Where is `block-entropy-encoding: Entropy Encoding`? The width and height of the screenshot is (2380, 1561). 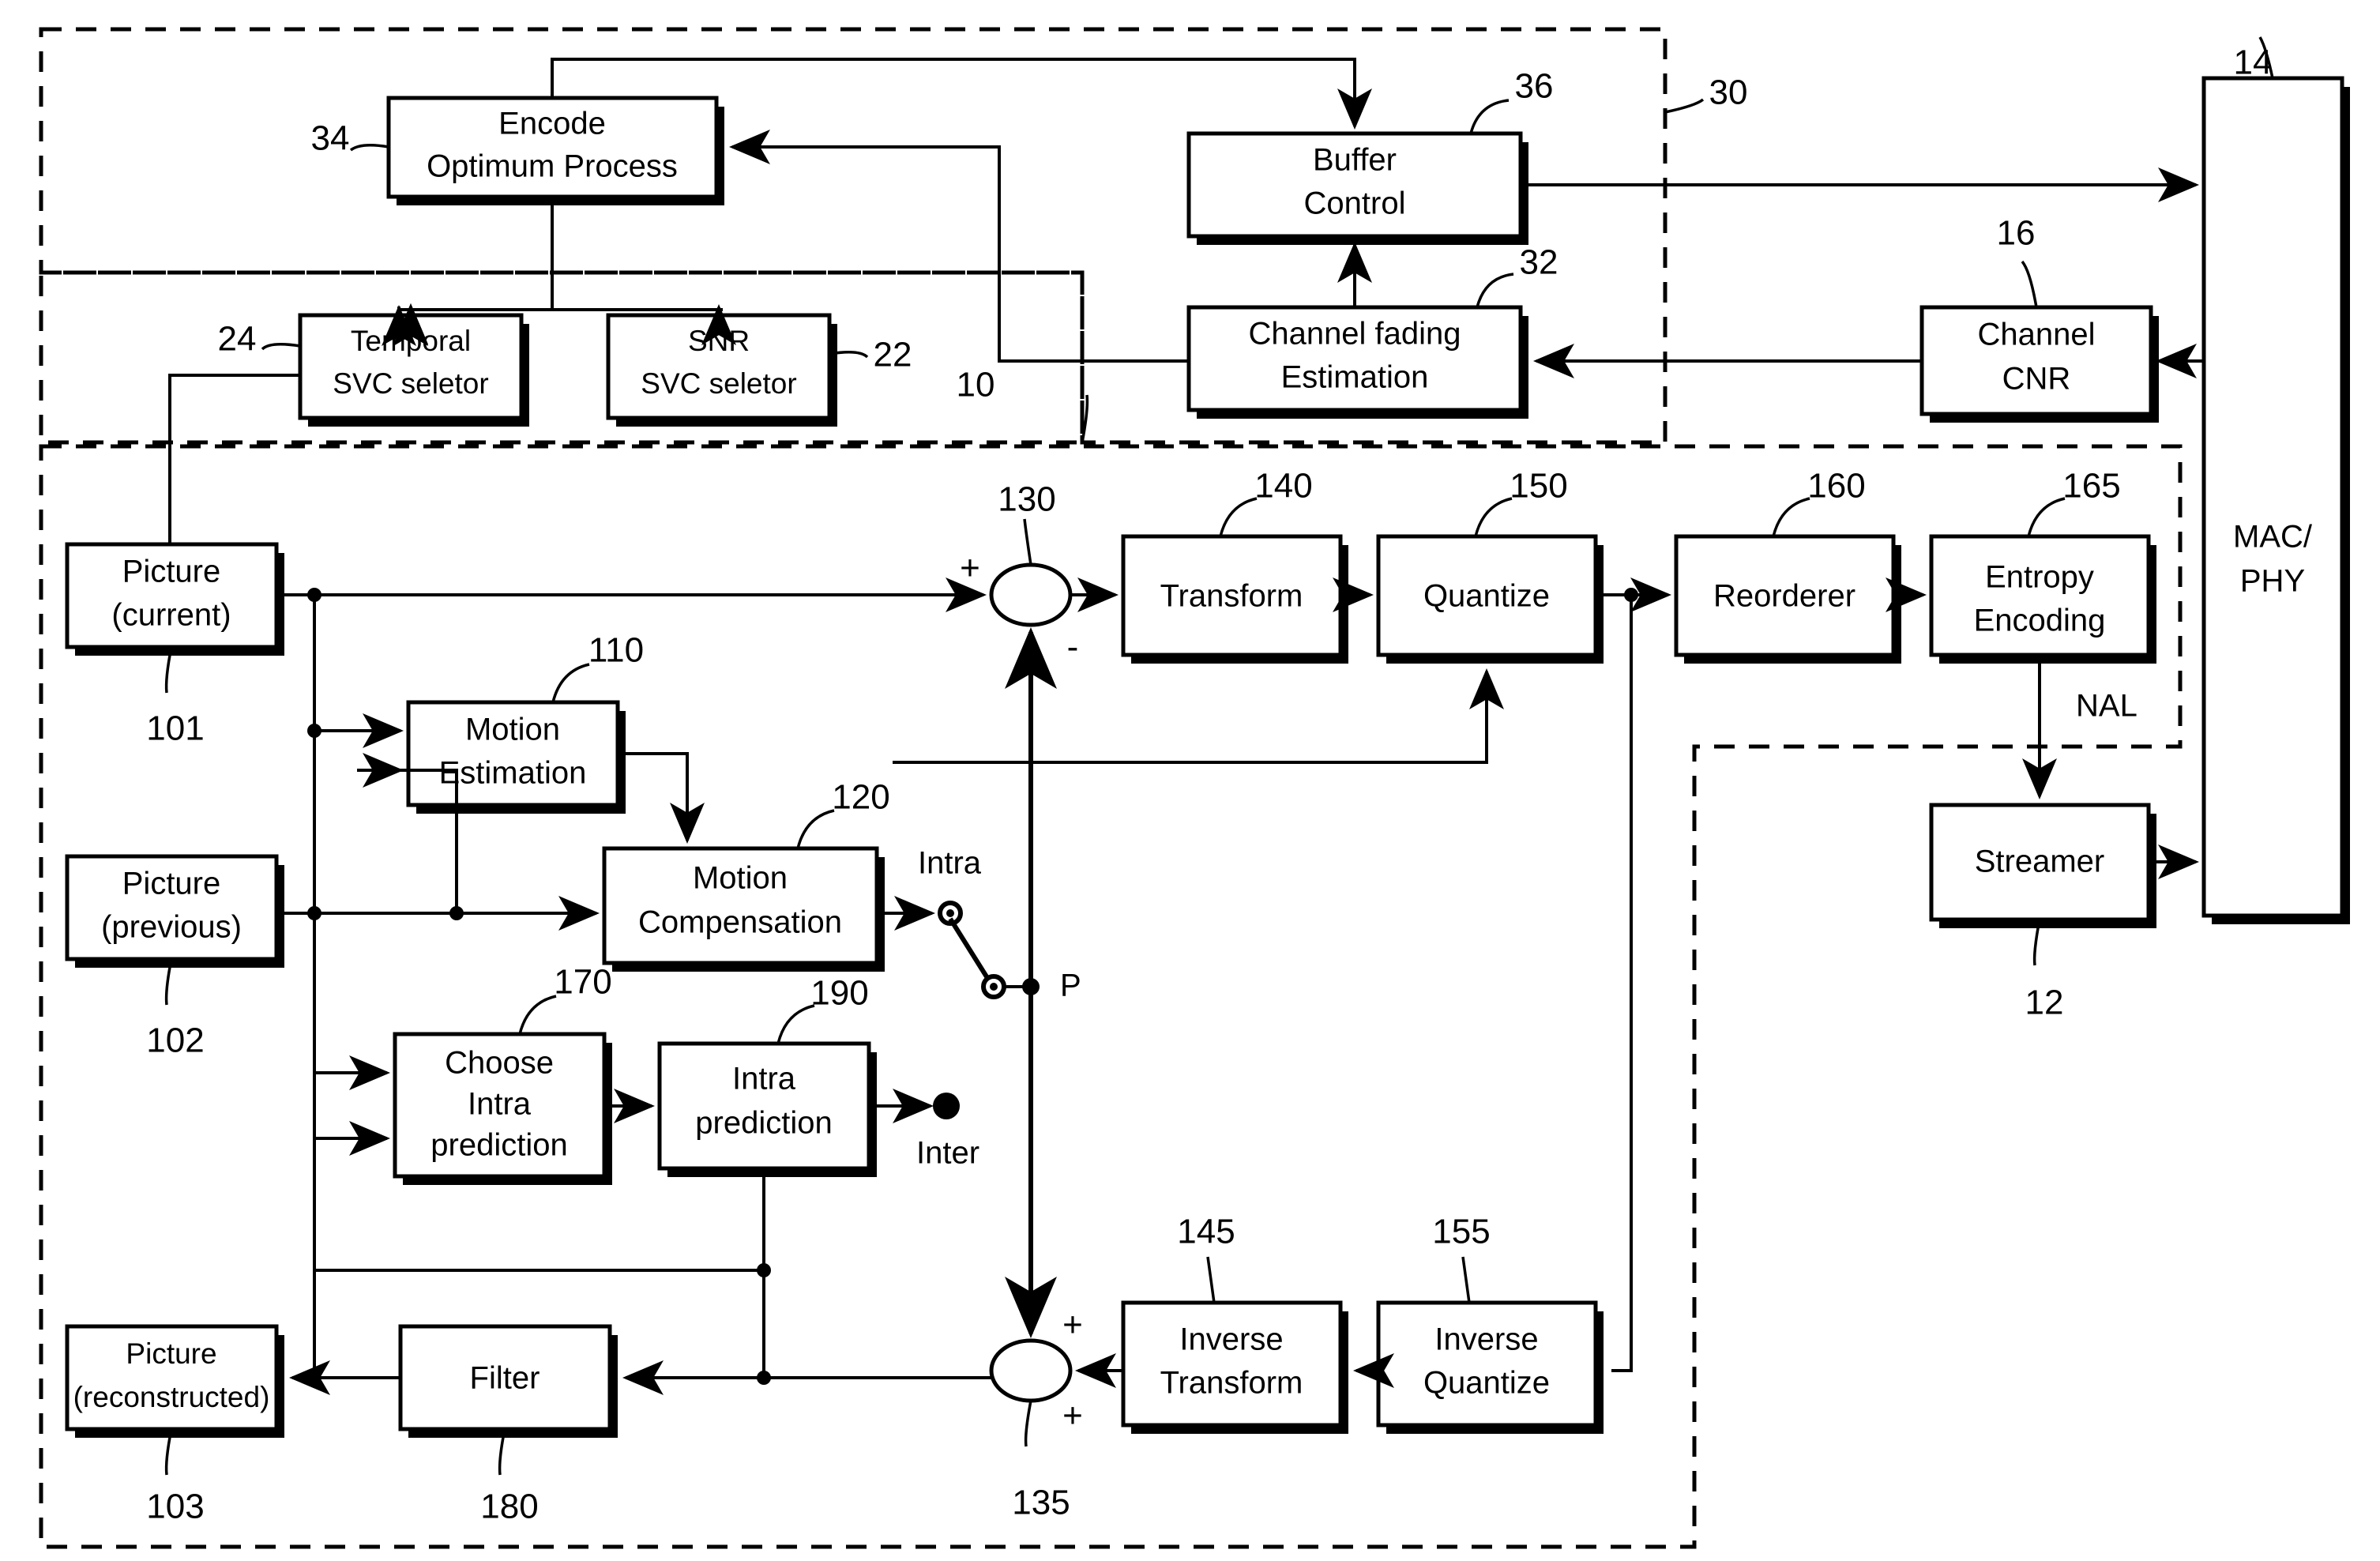 block-entropy-encoding: Entropy Encoding is located at coordinates (2042, 599).